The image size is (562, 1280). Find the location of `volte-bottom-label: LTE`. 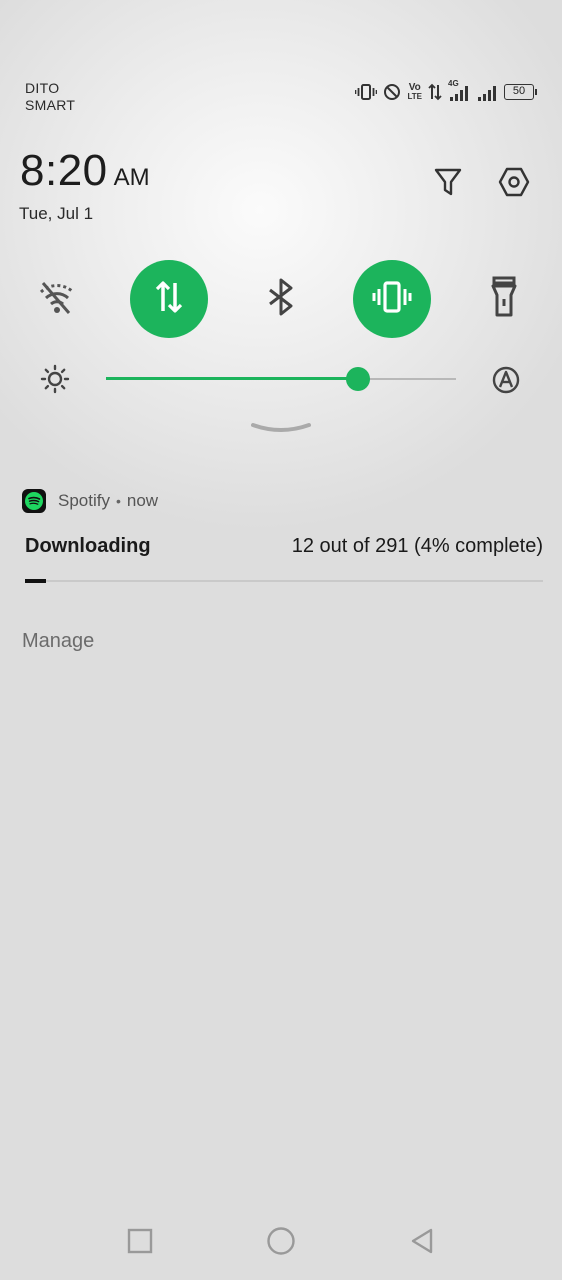

volte-bottom-label: LTE is located at coordinates (414, 96).